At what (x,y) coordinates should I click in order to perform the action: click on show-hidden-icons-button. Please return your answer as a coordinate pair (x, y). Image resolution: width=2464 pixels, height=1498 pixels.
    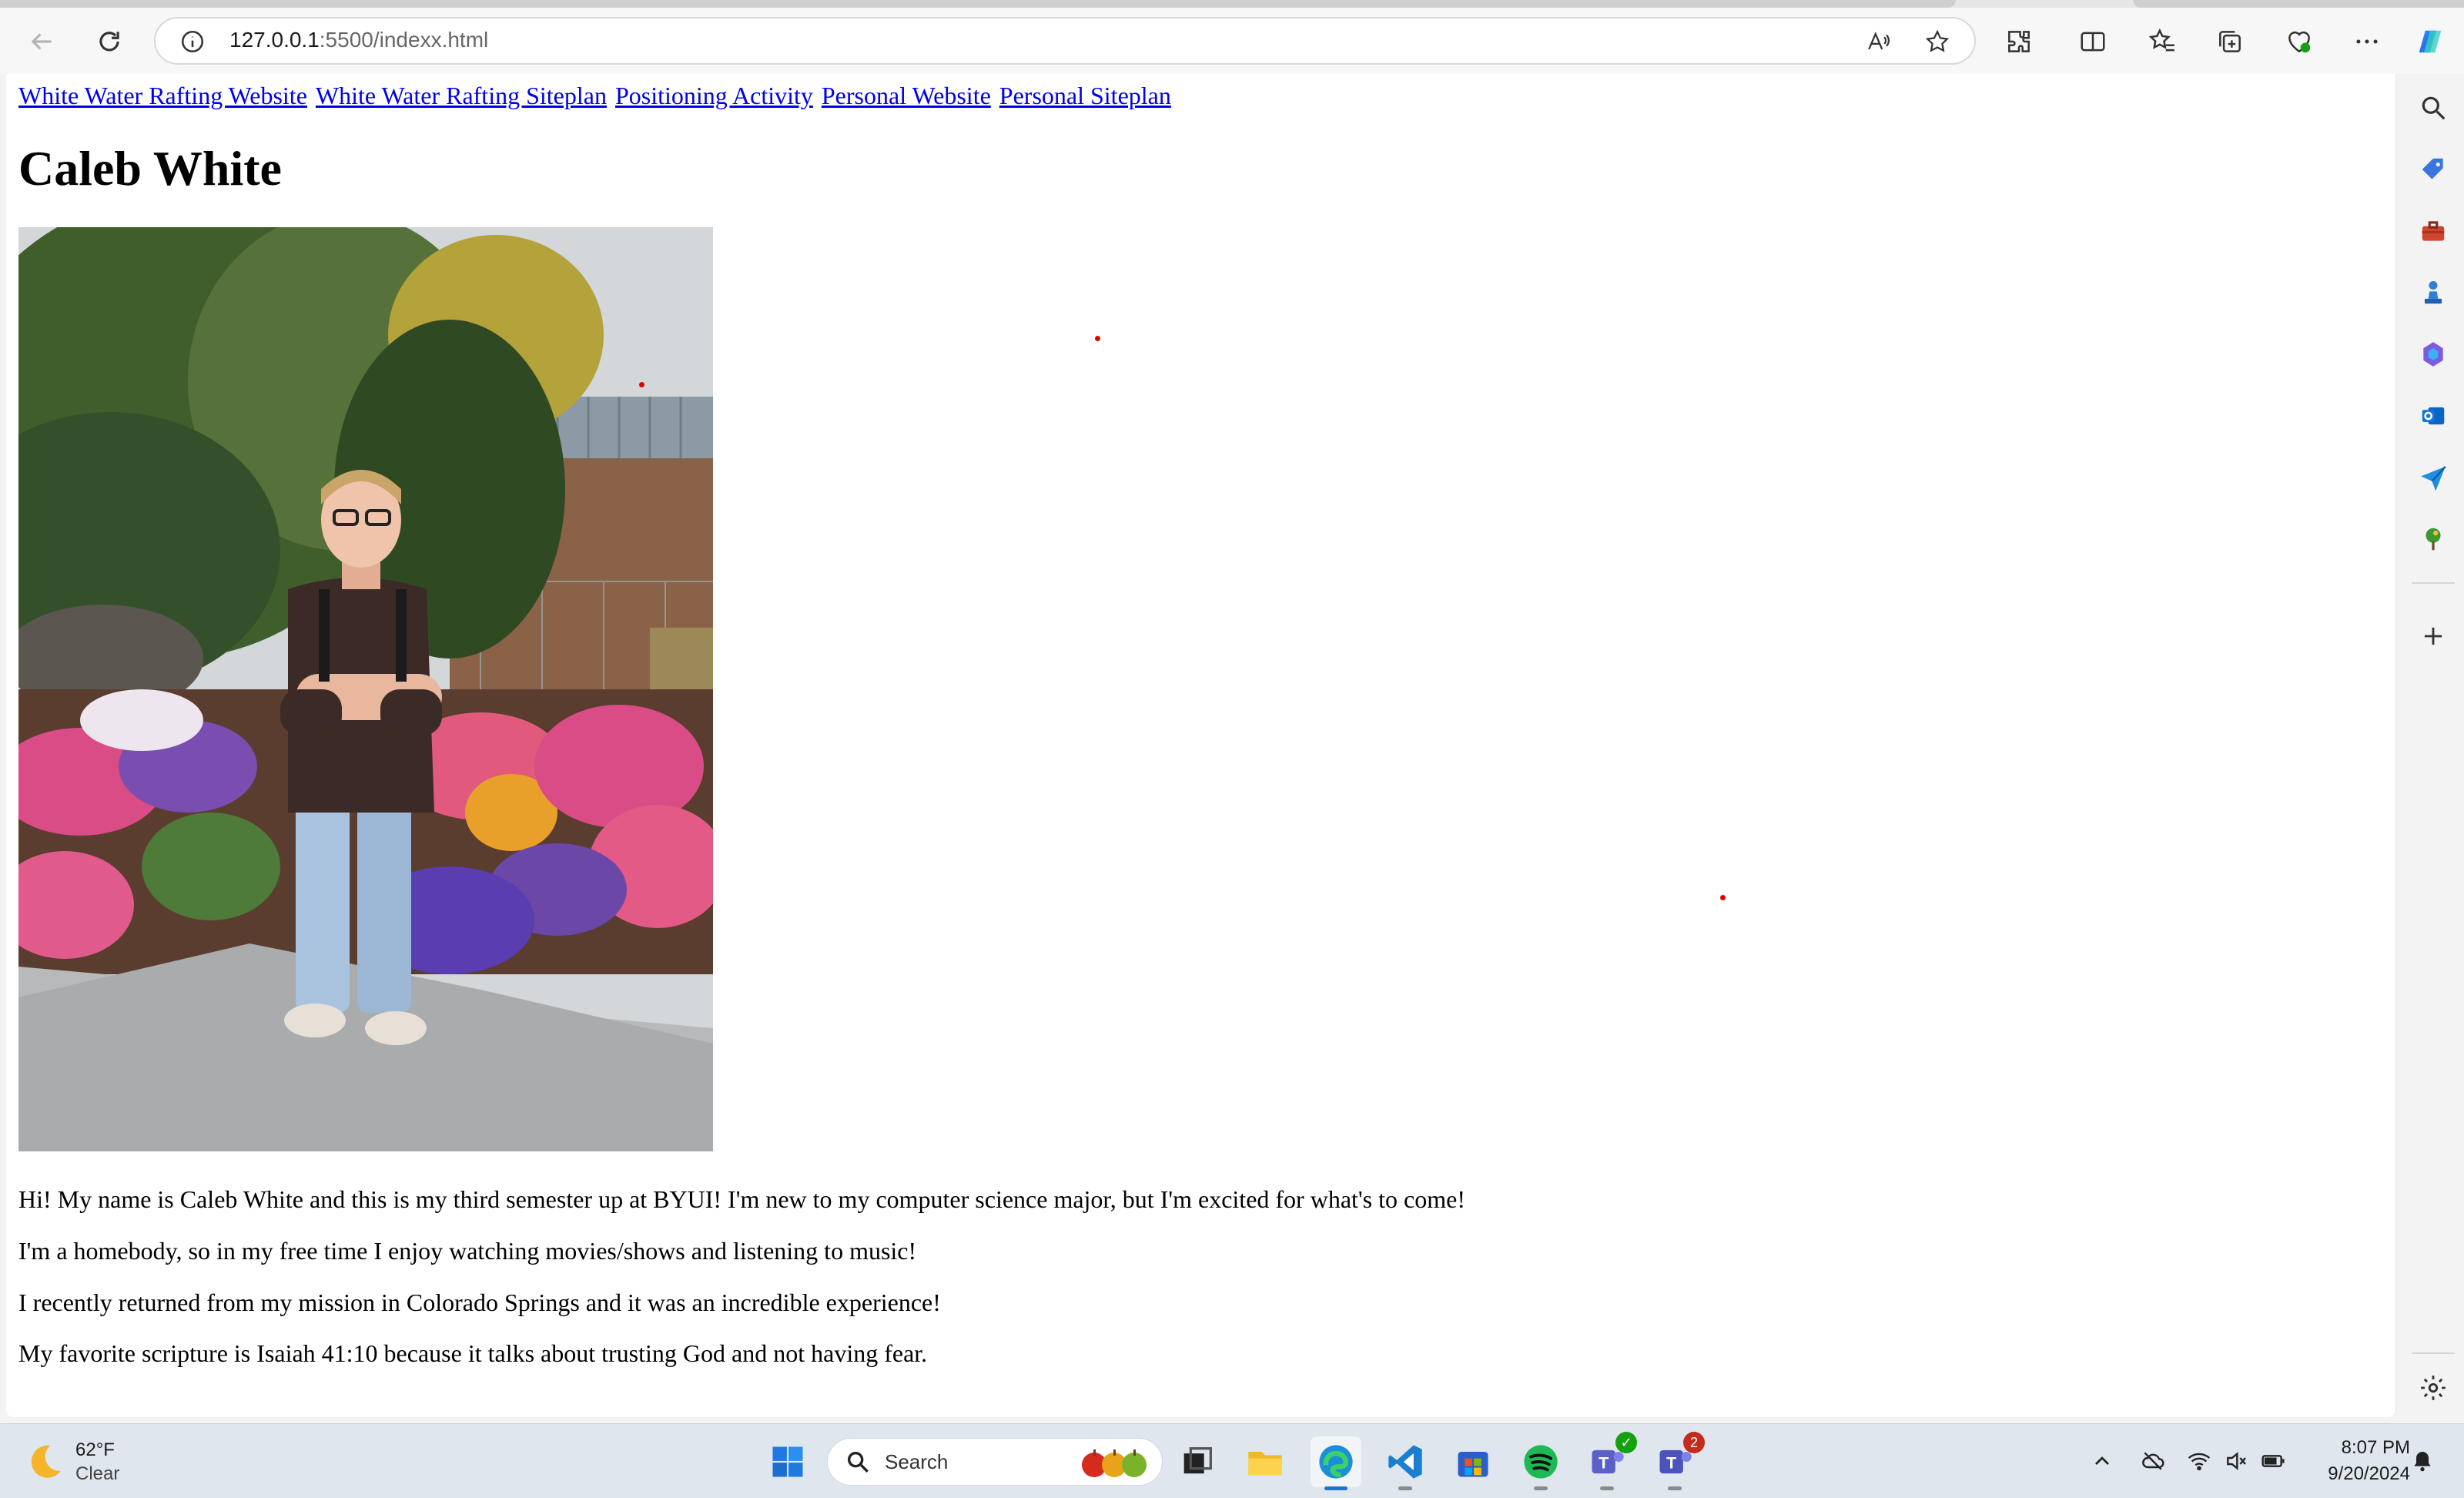
    Looking at the image, I should click on (2102, 1461).